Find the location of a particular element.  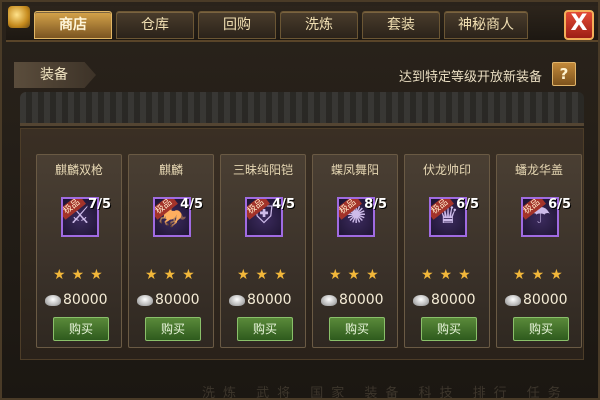

tab-warehouse: 仓库 is located at coordinates (155, 25).